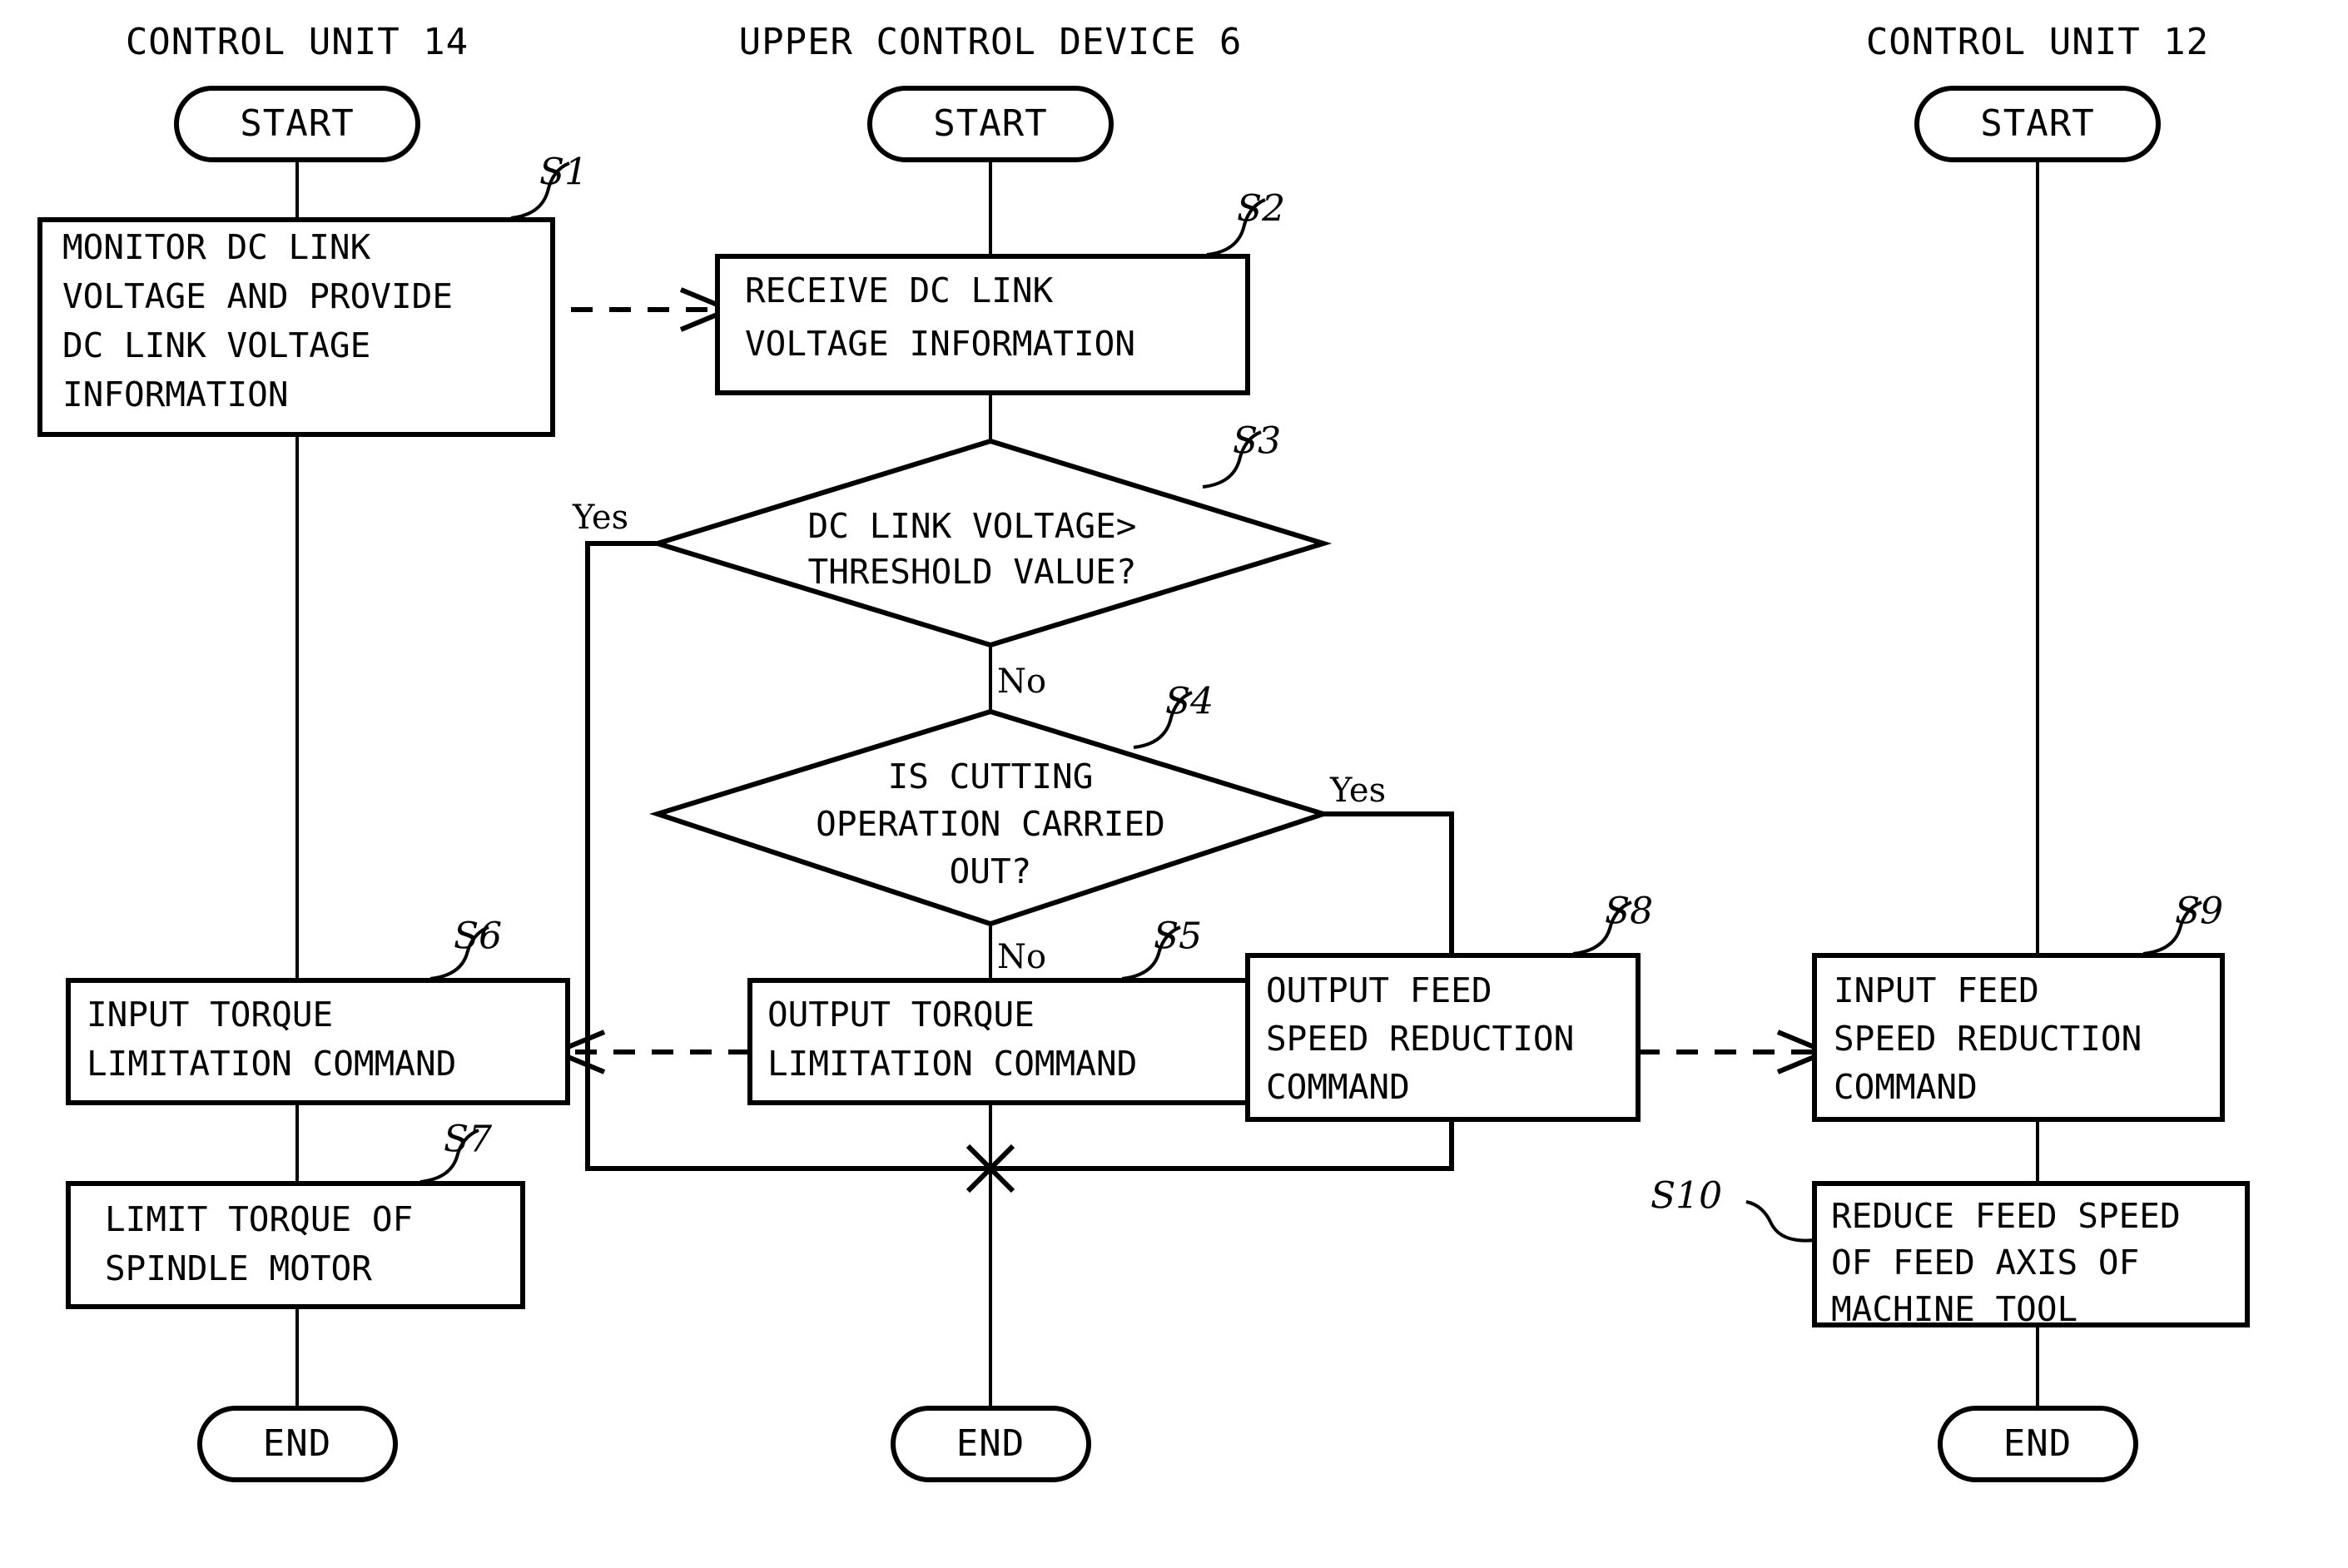 Image resolution: width=2348 pixels, height=1568 pixels. I want to click on node-s1-line-2: VOLTAGE AND PROVIDE, so click(258, 296).